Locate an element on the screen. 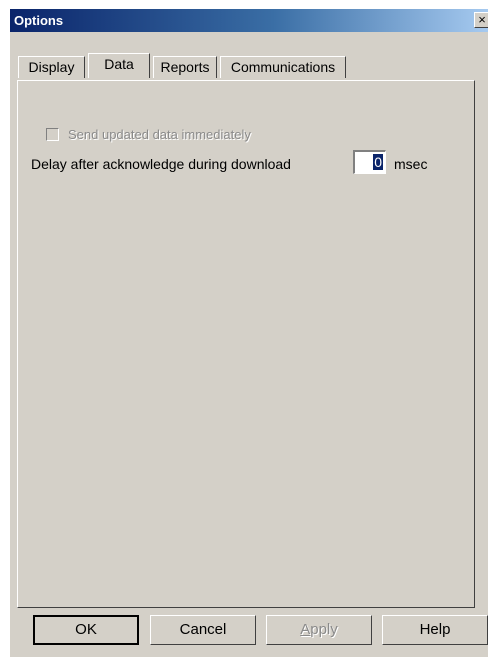 Image resolution: width=488 pixels, height=657 pixels. apply-label-rest: pply is located at coordinates (324, 629).